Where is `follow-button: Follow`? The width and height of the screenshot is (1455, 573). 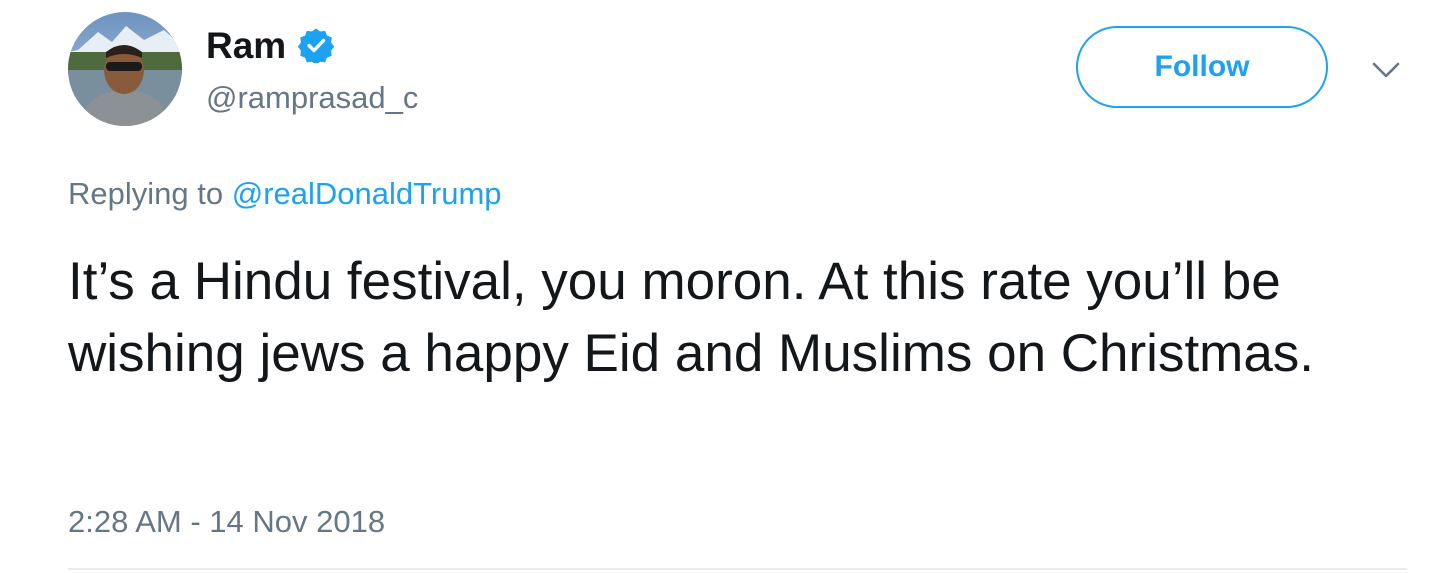
follow-button: Follow is located at coordinates (1202, 67).